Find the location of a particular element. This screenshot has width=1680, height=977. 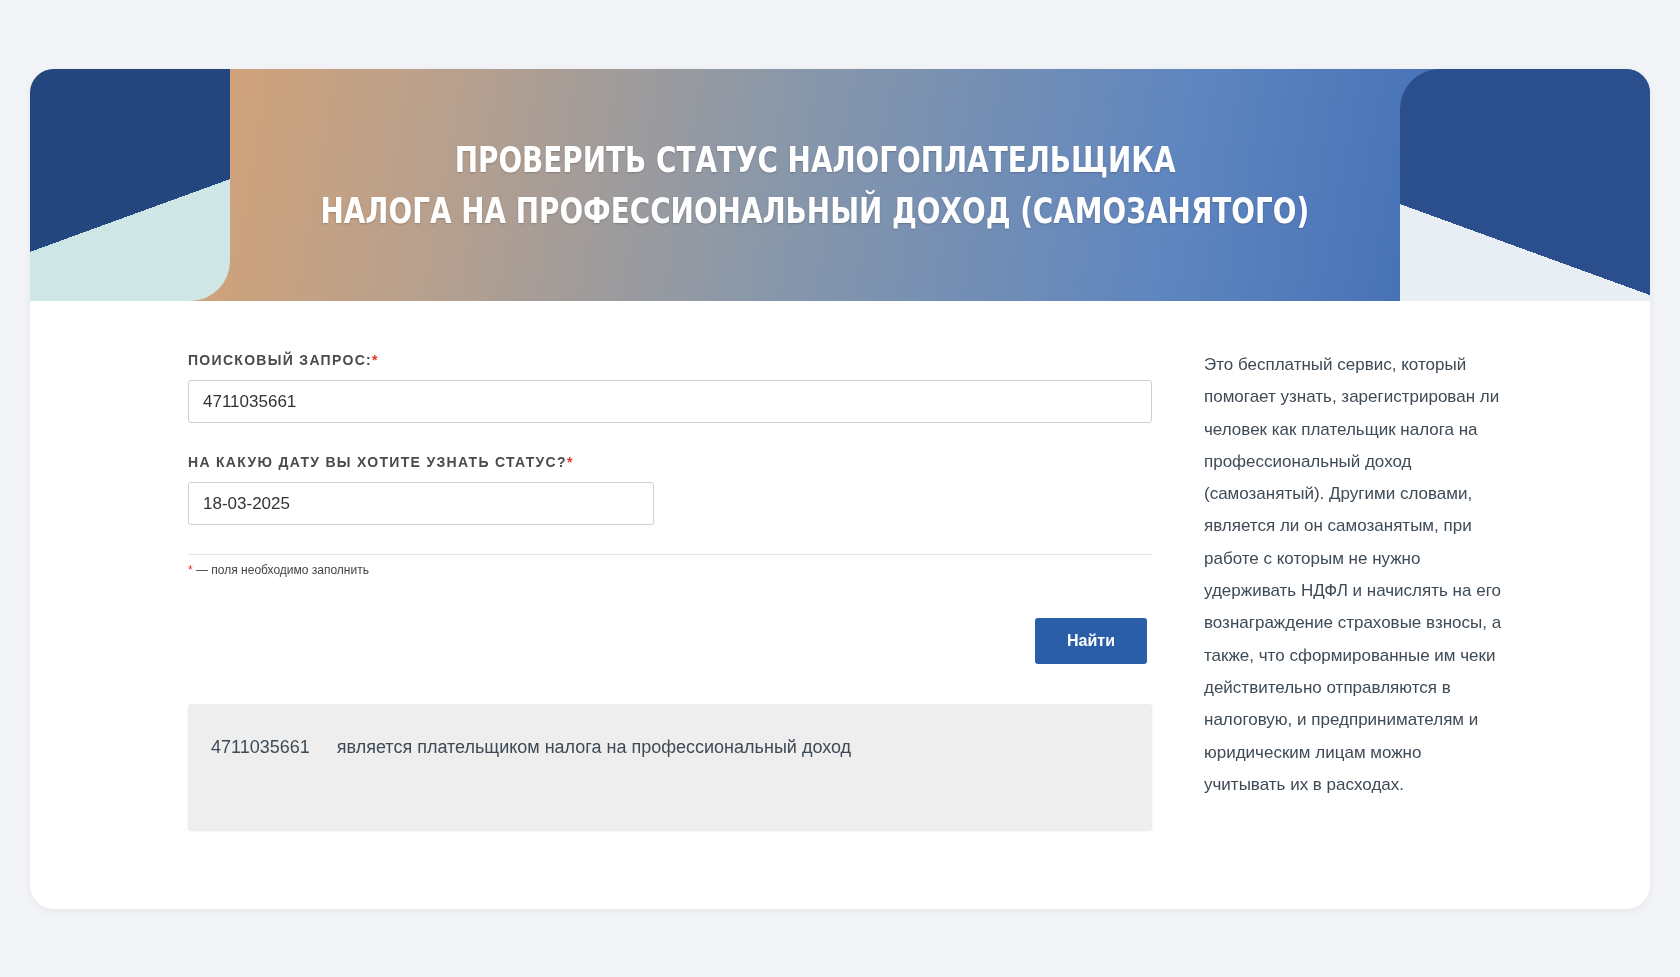

field-label: ПОИСКОВЫЙ ЗАПРОС:* is located at coordinates (283, 360).